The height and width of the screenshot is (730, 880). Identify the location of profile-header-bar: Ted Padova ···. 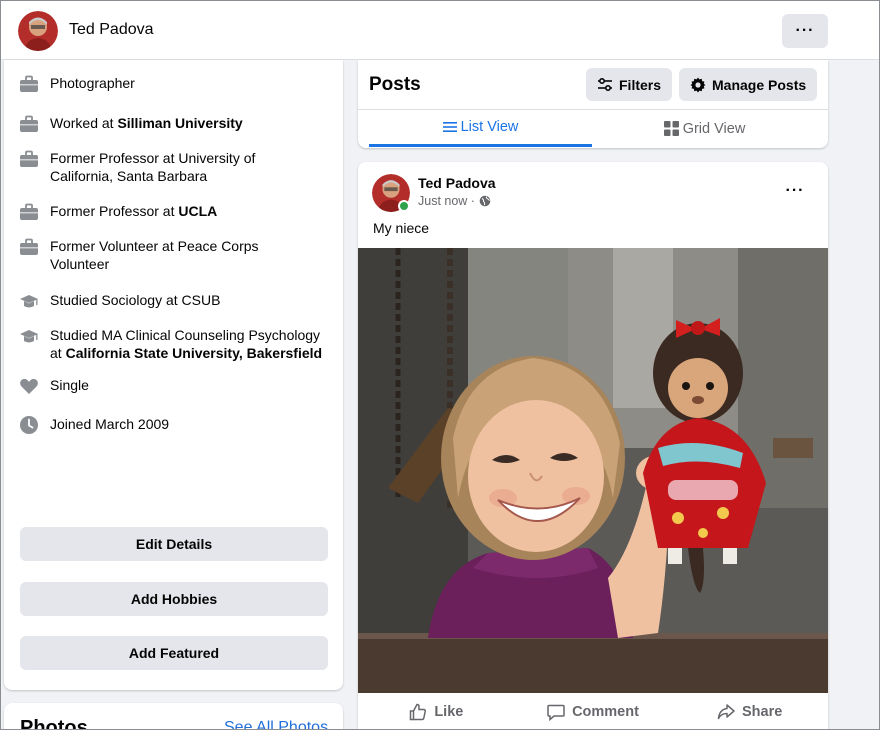
(440, 30).